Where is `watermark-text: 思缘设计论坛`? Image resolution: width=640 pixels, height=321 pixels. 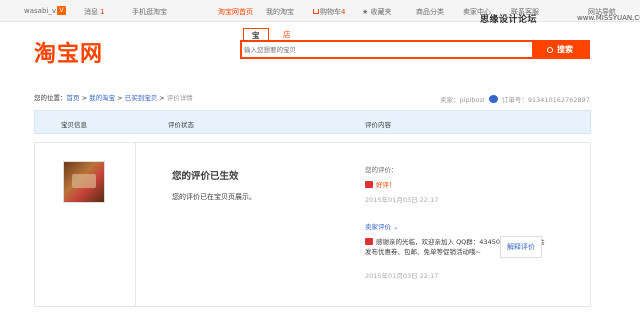 watermark-text: 思缘设计论坛 is located at coordinates (509, 20).